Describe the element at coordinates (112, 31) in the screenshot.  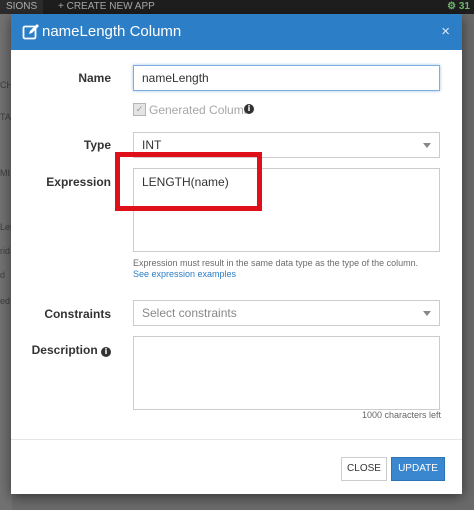
I see `dialog-title: nameLength Column` at that location.